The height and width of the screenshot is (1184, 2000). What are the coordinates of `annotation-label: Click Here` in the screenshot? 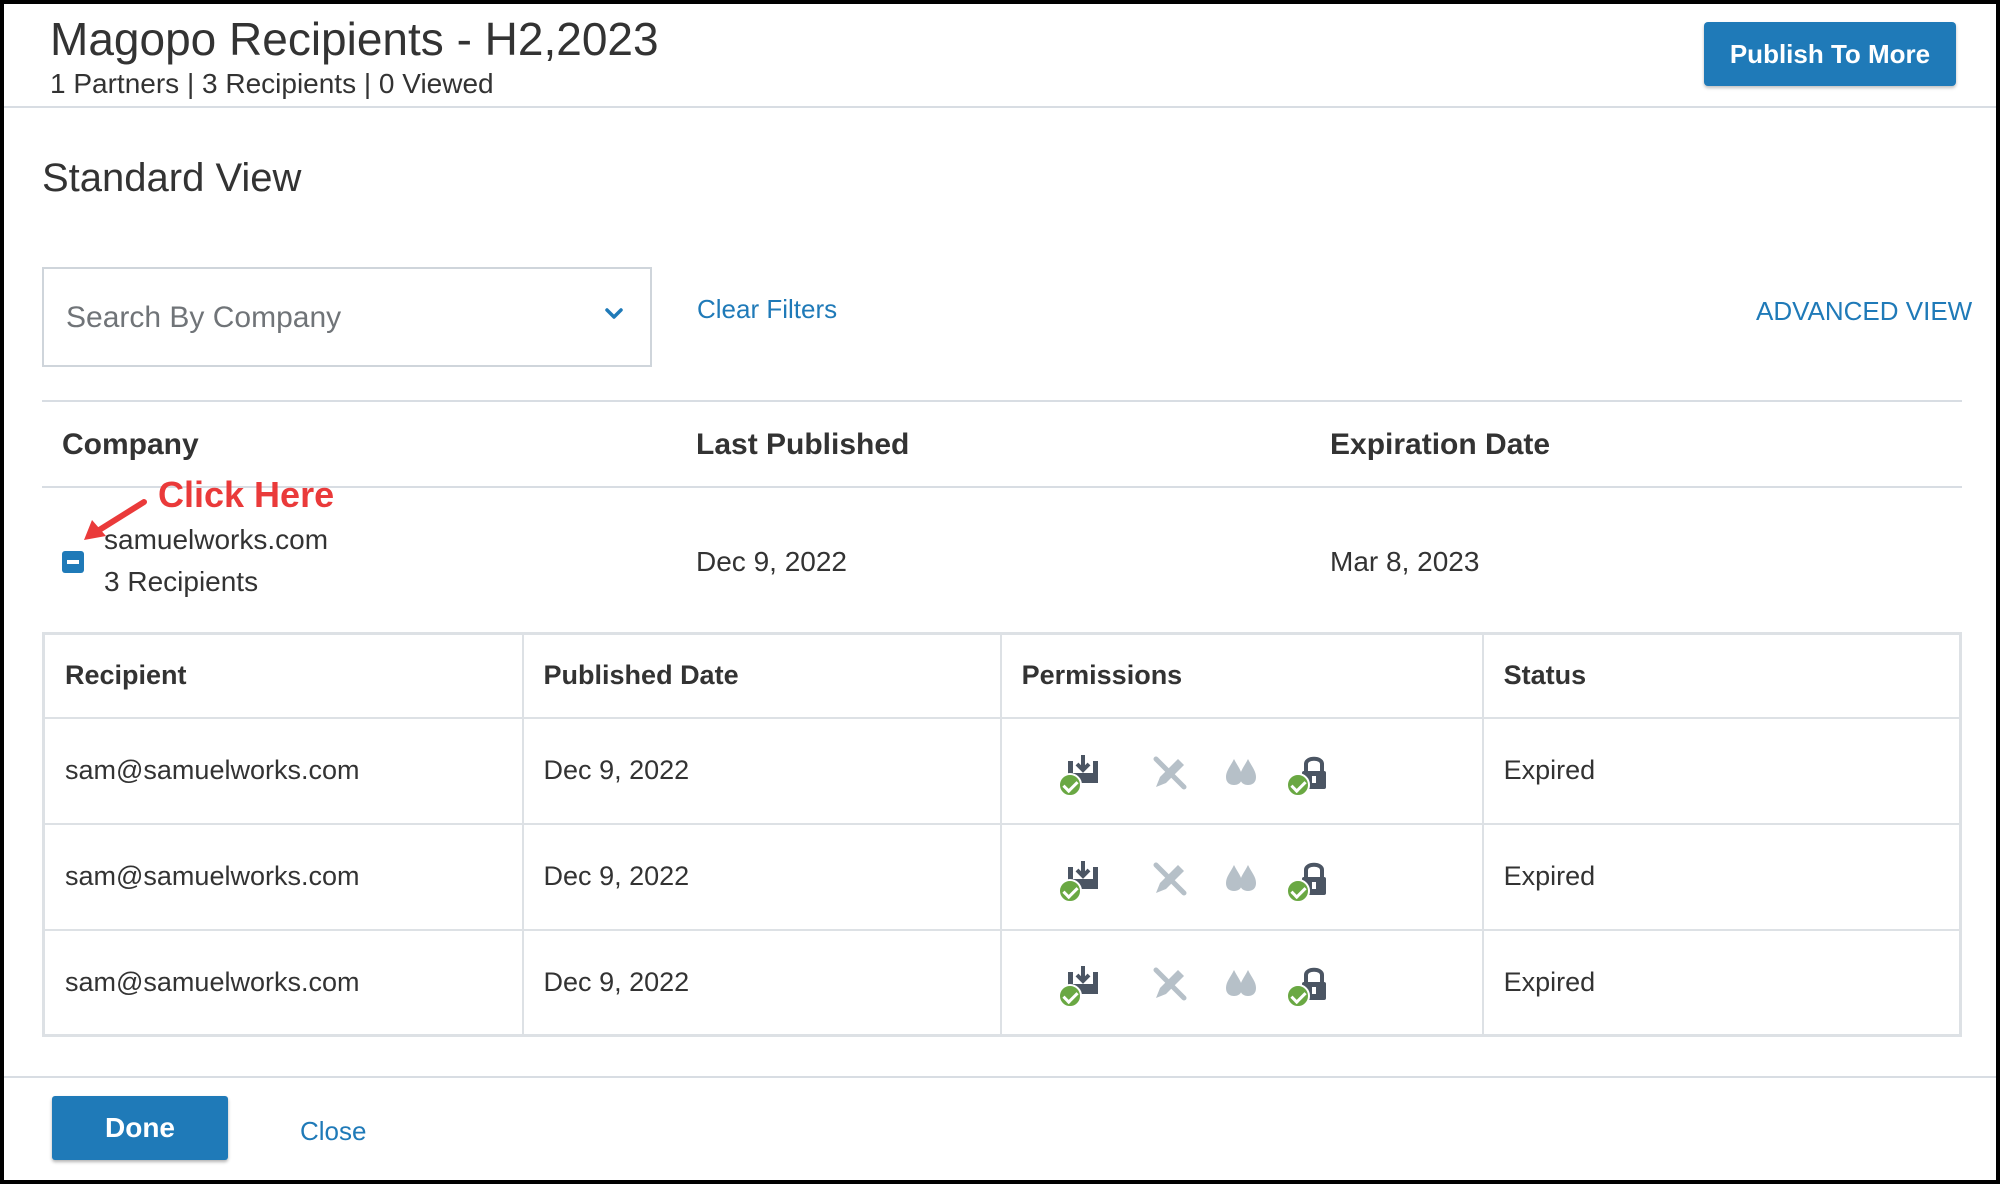 It's located at (246, 494).